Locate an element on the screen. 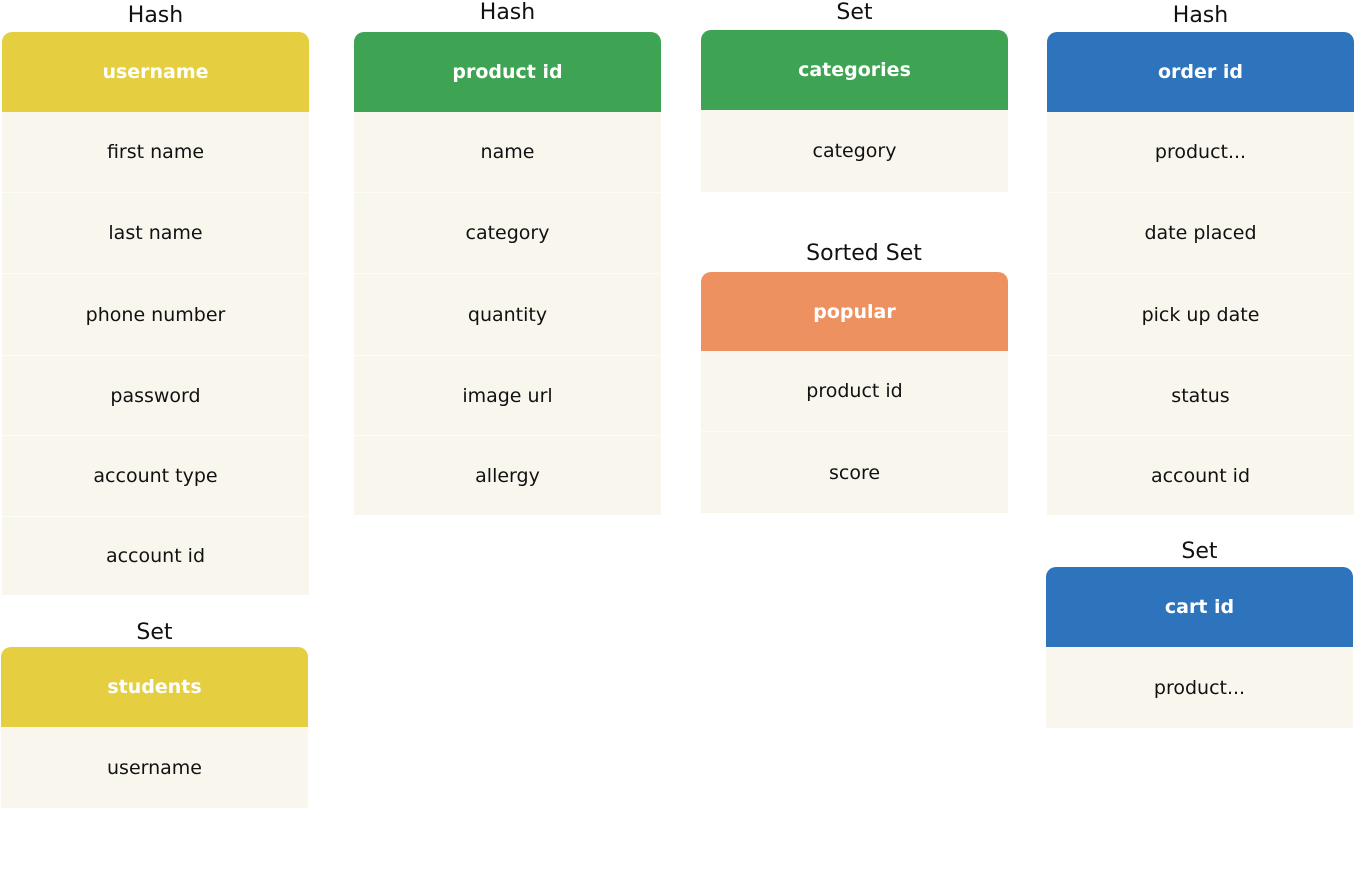  table-header: username is located at coordinates (155, 72).